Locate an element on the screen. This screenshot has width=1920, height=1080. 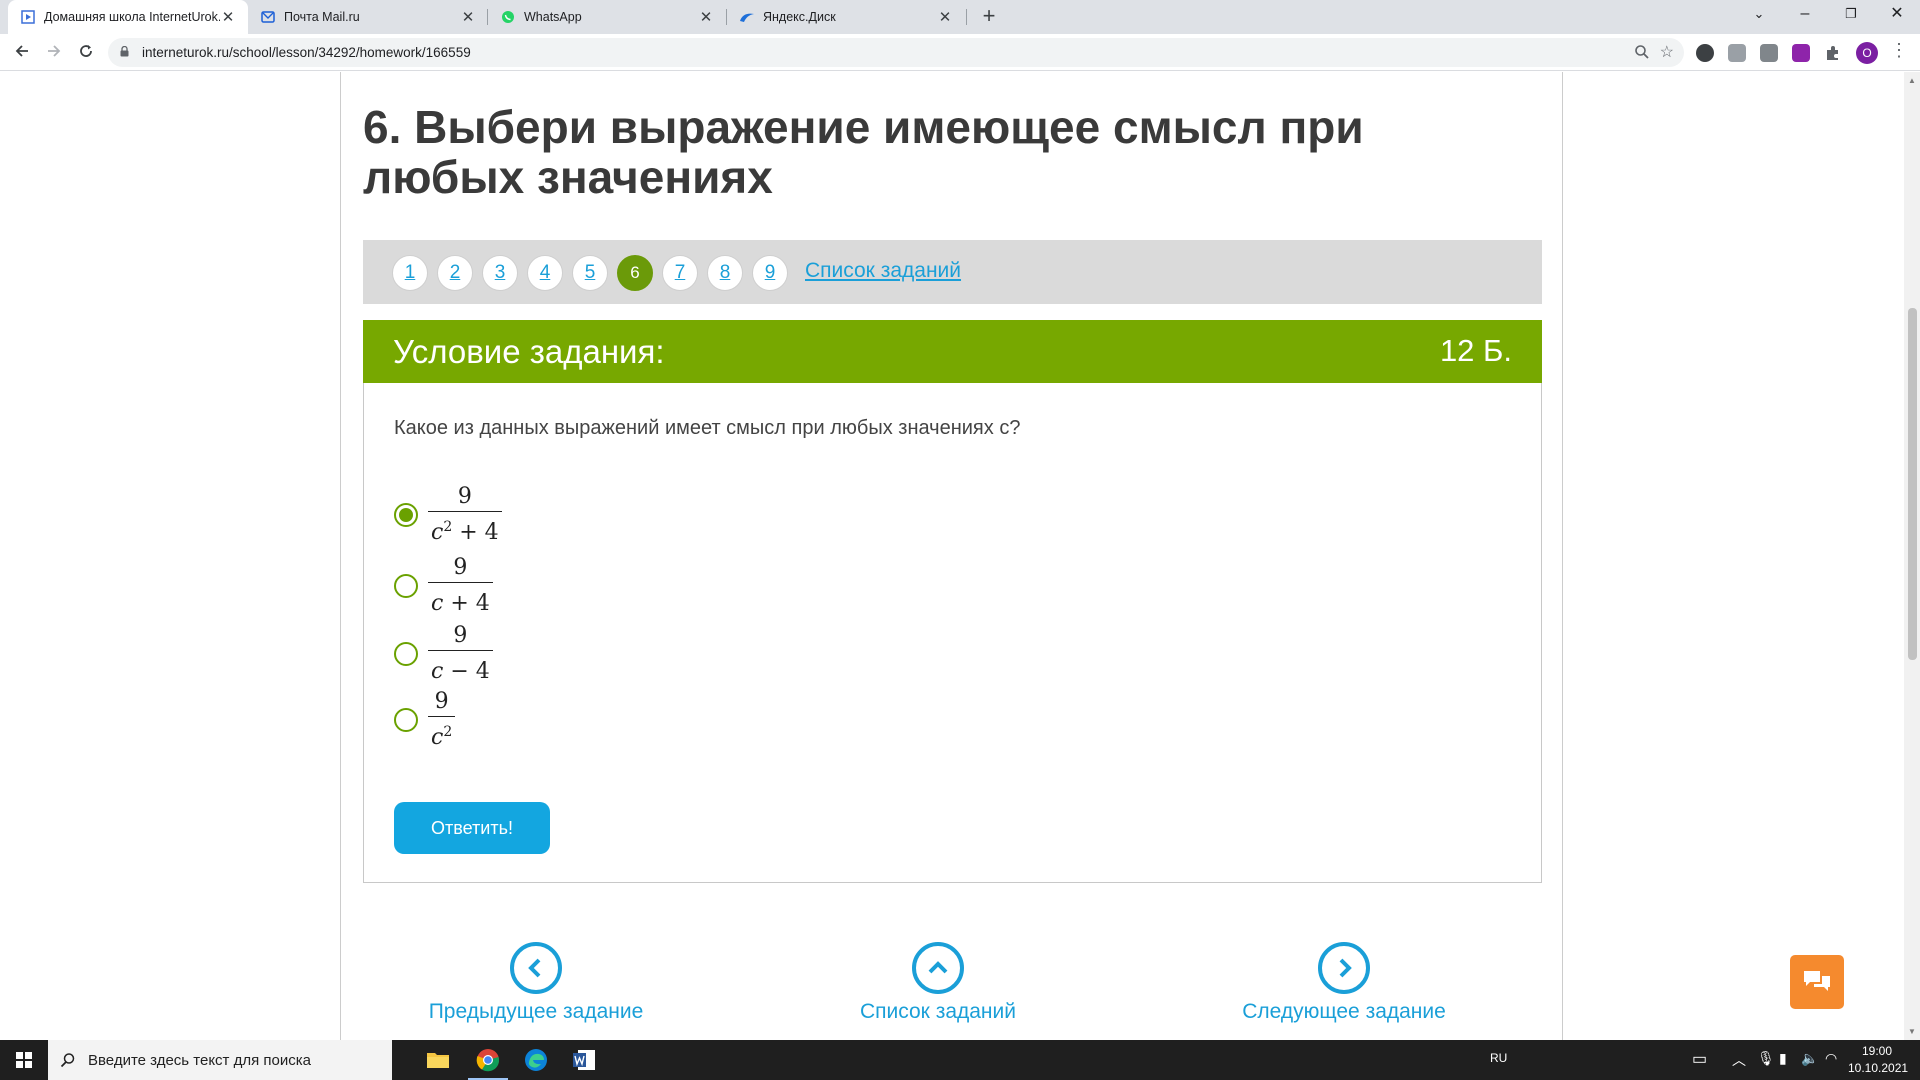
restore-button: ❐ is located at coordinates (1851, 15).